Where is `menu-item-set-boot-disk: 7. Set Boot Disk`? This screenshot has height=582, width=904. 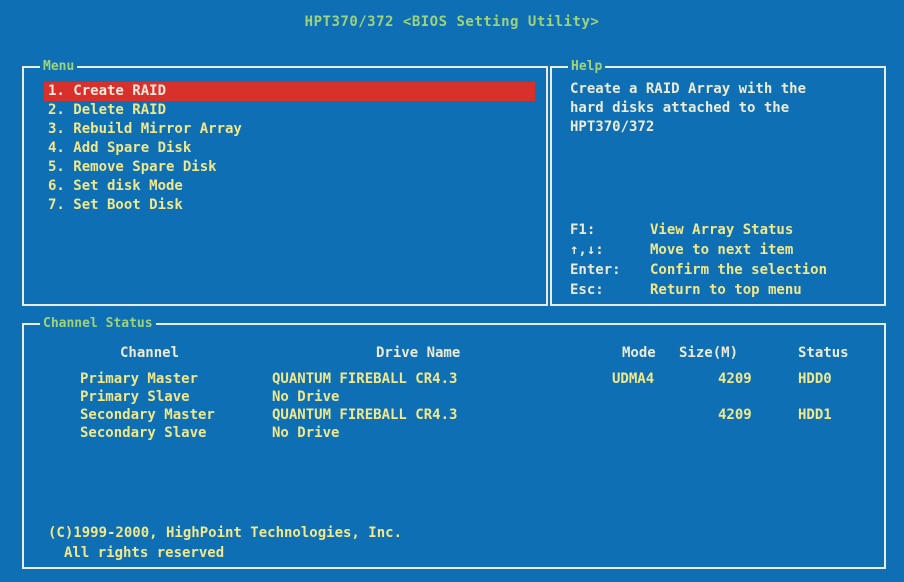 menu-item-set-boot-disk: 7. Set Boot Disk is located at coordinates (289, 205).